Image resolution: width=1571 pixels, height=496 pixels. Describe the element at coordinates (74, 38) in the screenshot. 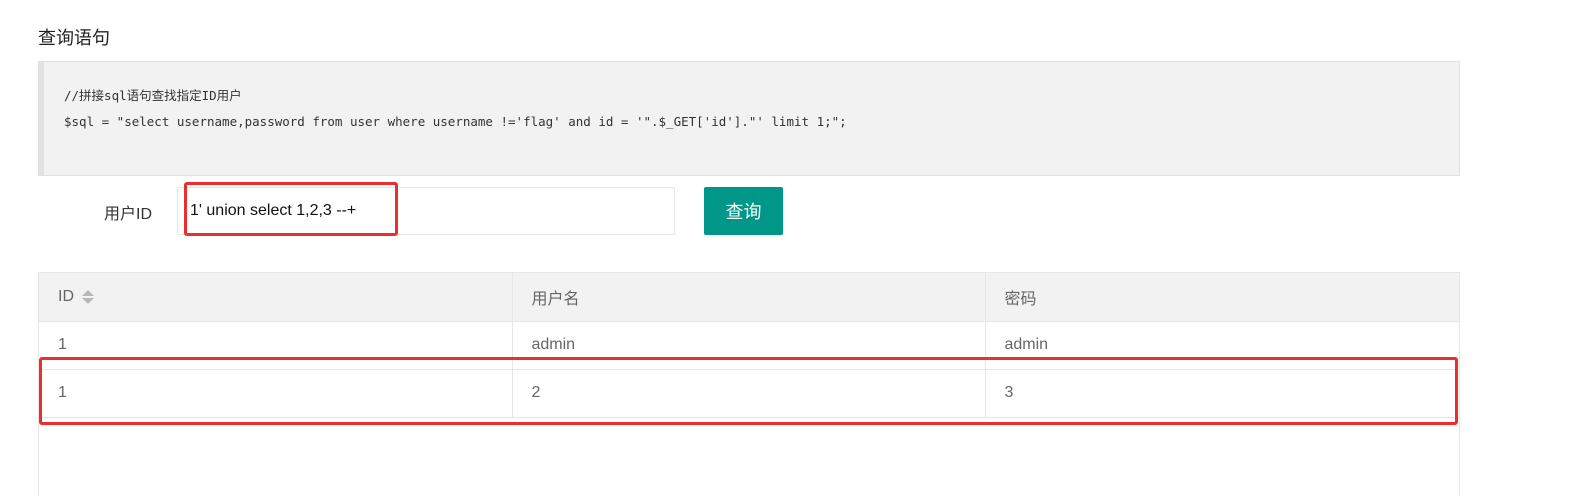

I see `page-title: 查询语句` at that location.